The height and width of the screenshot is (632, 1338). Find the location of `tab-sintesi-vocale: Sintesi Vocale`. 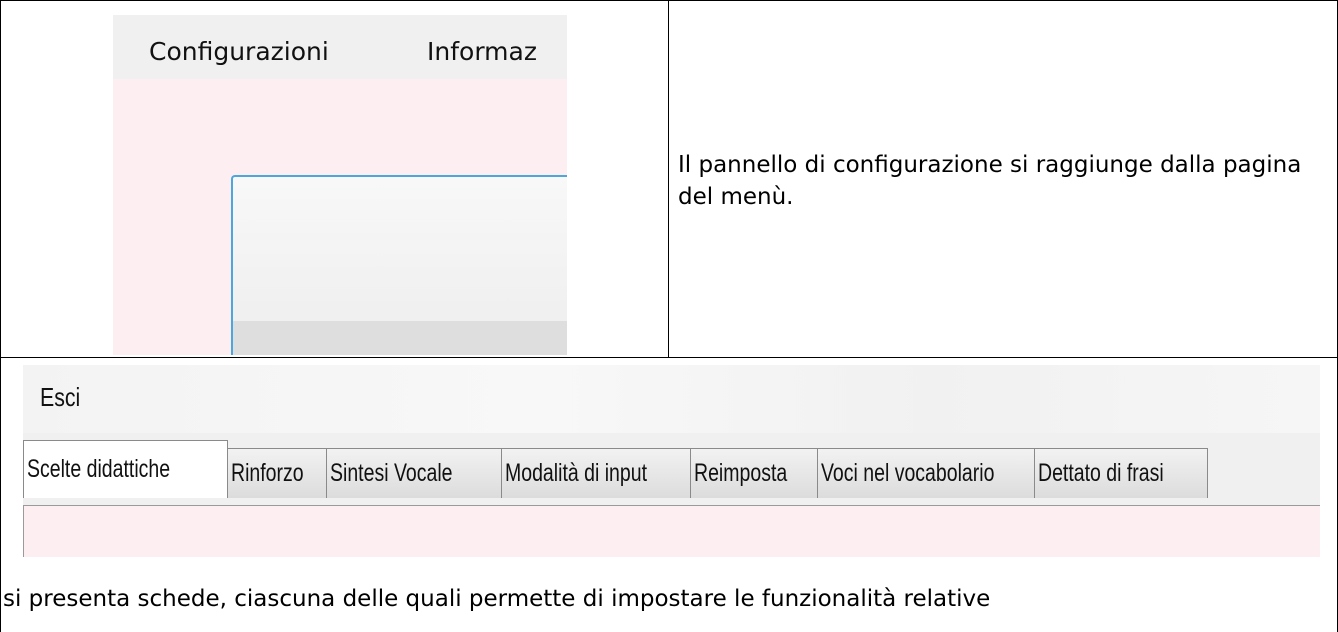

tab-sintesi-vocale: Sintesi Vocale is located at coordinates (414, 473).